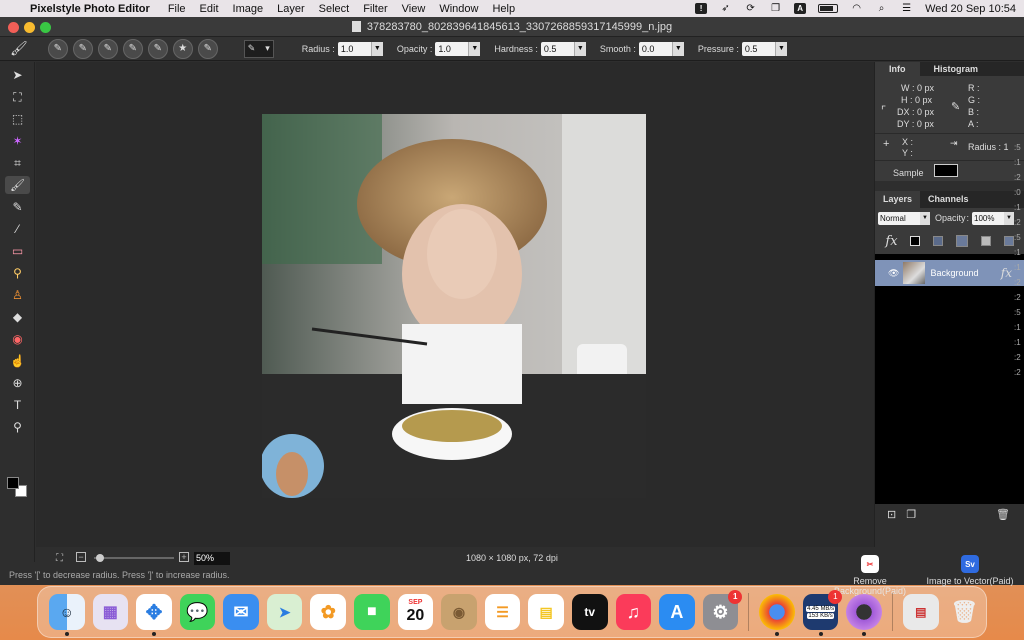  I want to click on sample-color-swatch, so click(946, 170).